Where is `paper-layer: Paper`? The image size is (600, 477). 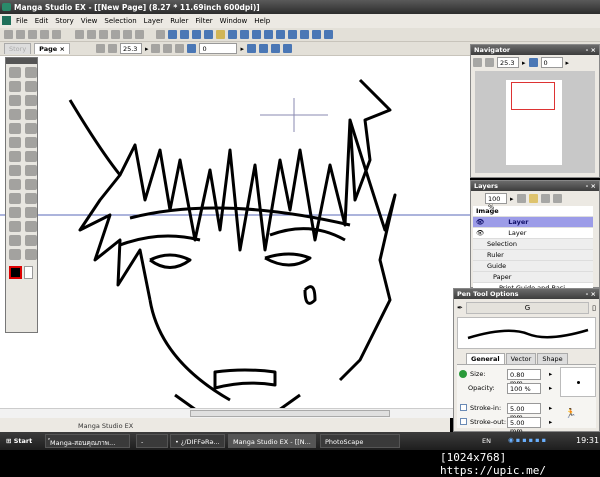 paper-layer: Paper is located at coordinates (533, 277).